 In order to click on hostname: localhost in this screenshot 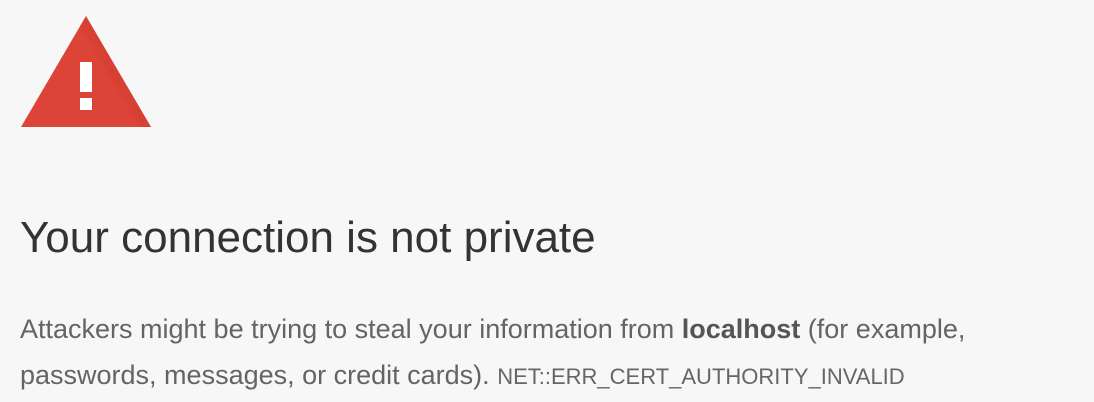, I will do `click(741, 329)`.